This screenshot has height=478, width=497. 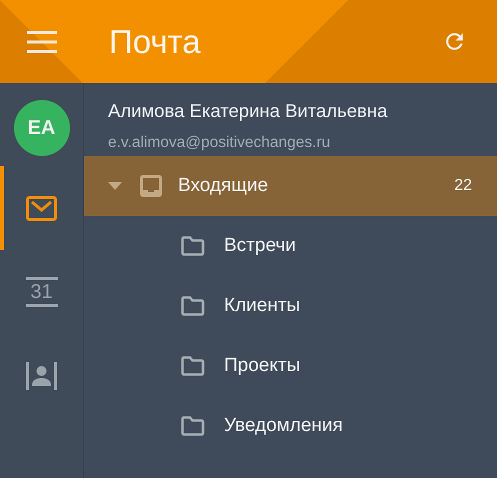 I want to click on folder-label: Встречи, so click(x=260, y=246).